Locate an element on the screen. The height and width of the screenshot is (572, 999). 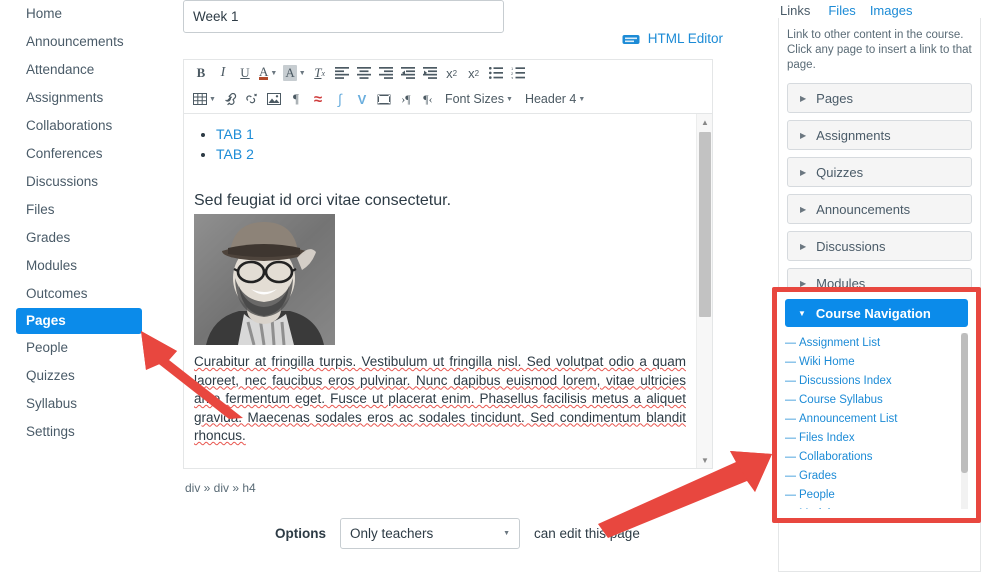
list-item: — Collaborations is located at coordinates (876, 456).